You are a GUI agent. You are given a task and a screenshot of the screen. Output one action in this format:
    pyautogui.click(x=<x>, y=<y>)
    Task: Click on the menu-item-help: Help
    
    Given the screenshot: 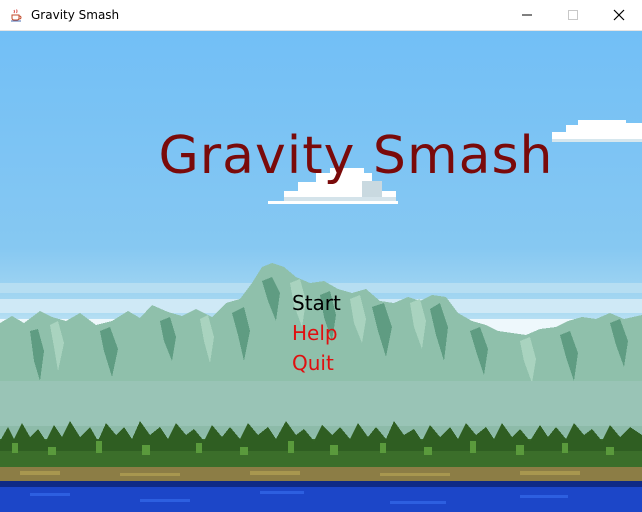 What is the action you would take?
    pyautogui.click(x=316, y=333)
    